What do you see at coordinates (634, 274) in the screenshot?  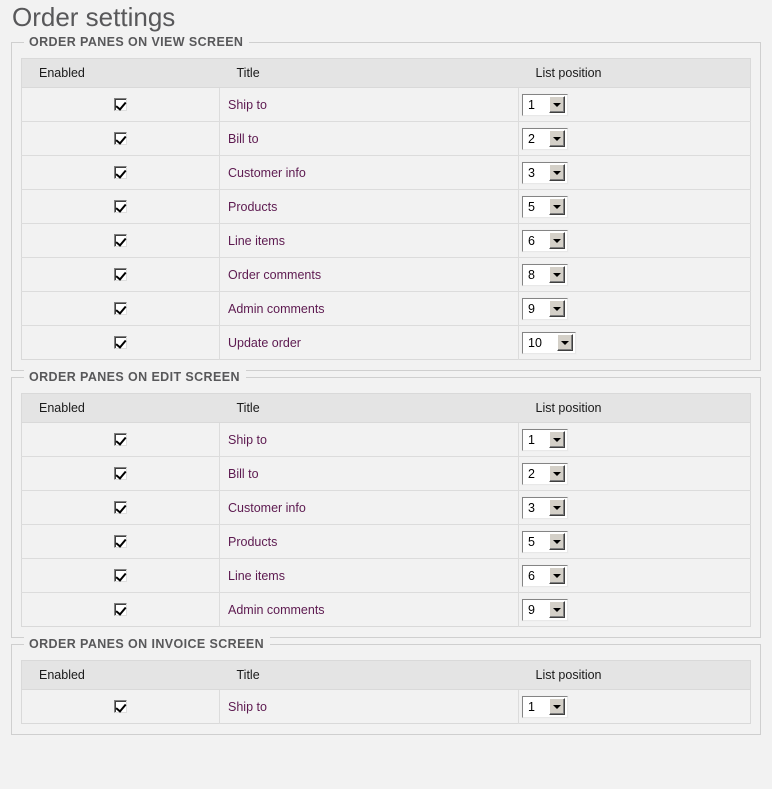 I see `list-position-cell: 8` at bounding box center [634, 274].